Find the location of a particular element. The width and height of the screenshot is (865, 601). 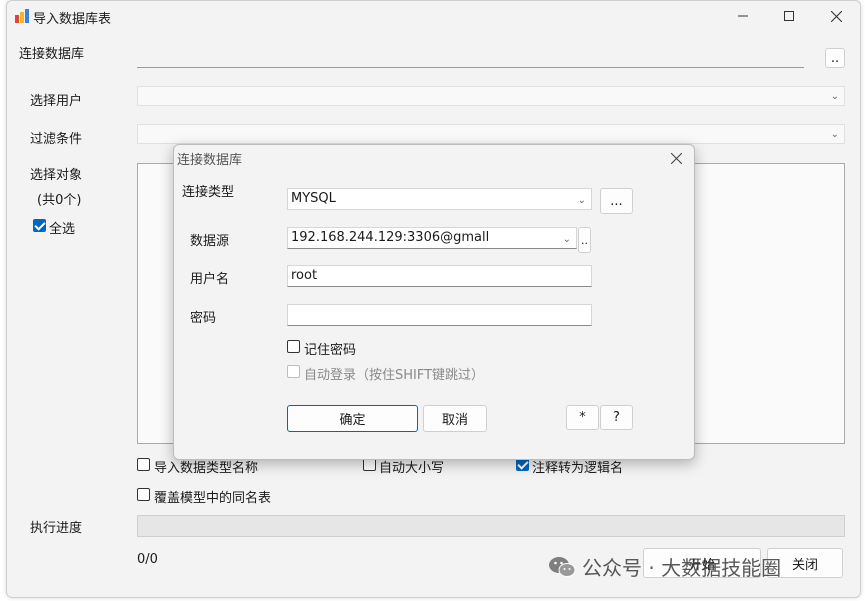

connect-db-label: 连接数据库 is located at coordinates (52, 54).